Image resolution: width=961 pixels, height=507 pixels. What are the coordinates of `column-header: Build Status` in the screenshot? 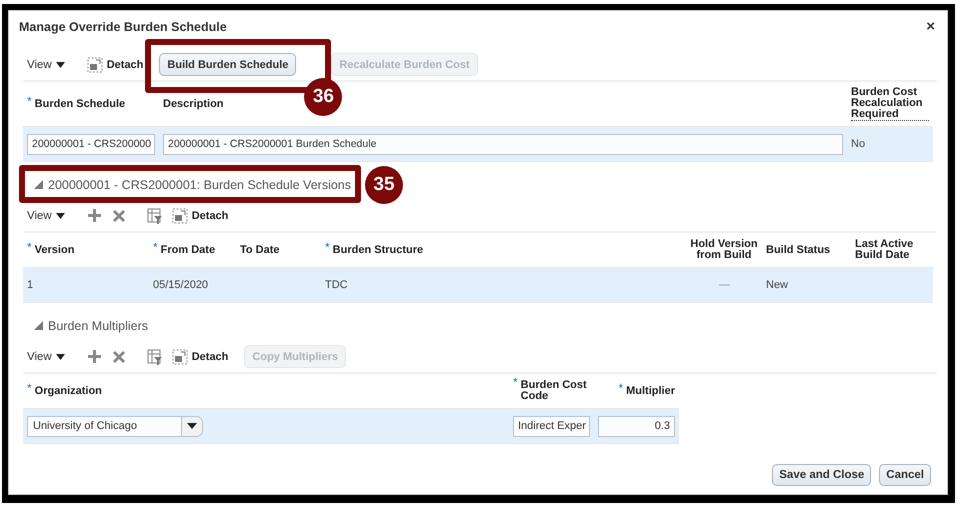 It's located at (798, 250).